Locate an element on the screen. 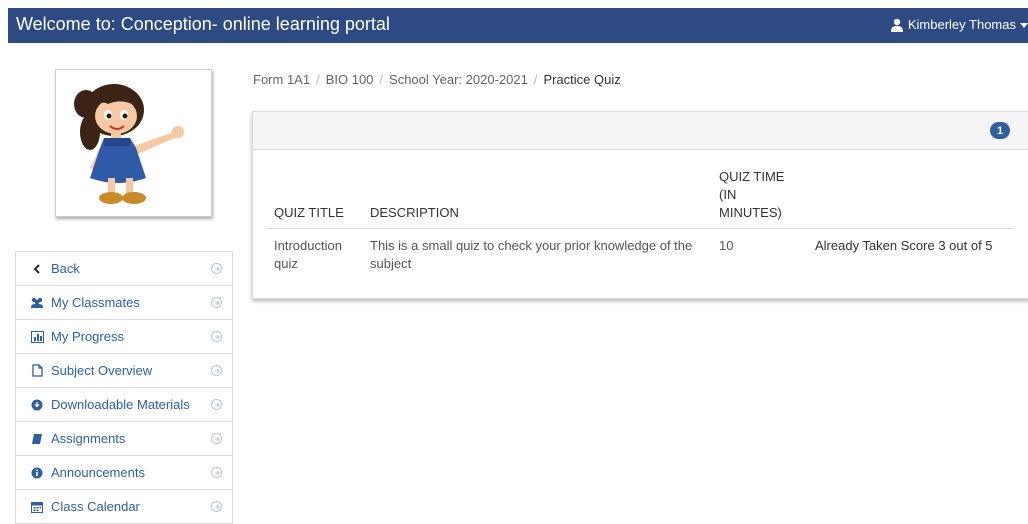 Image resolution: width=1028 pixels, height=524 pixels. column-header-time-line2: MINUTES) is located at coordinates (750, 212).